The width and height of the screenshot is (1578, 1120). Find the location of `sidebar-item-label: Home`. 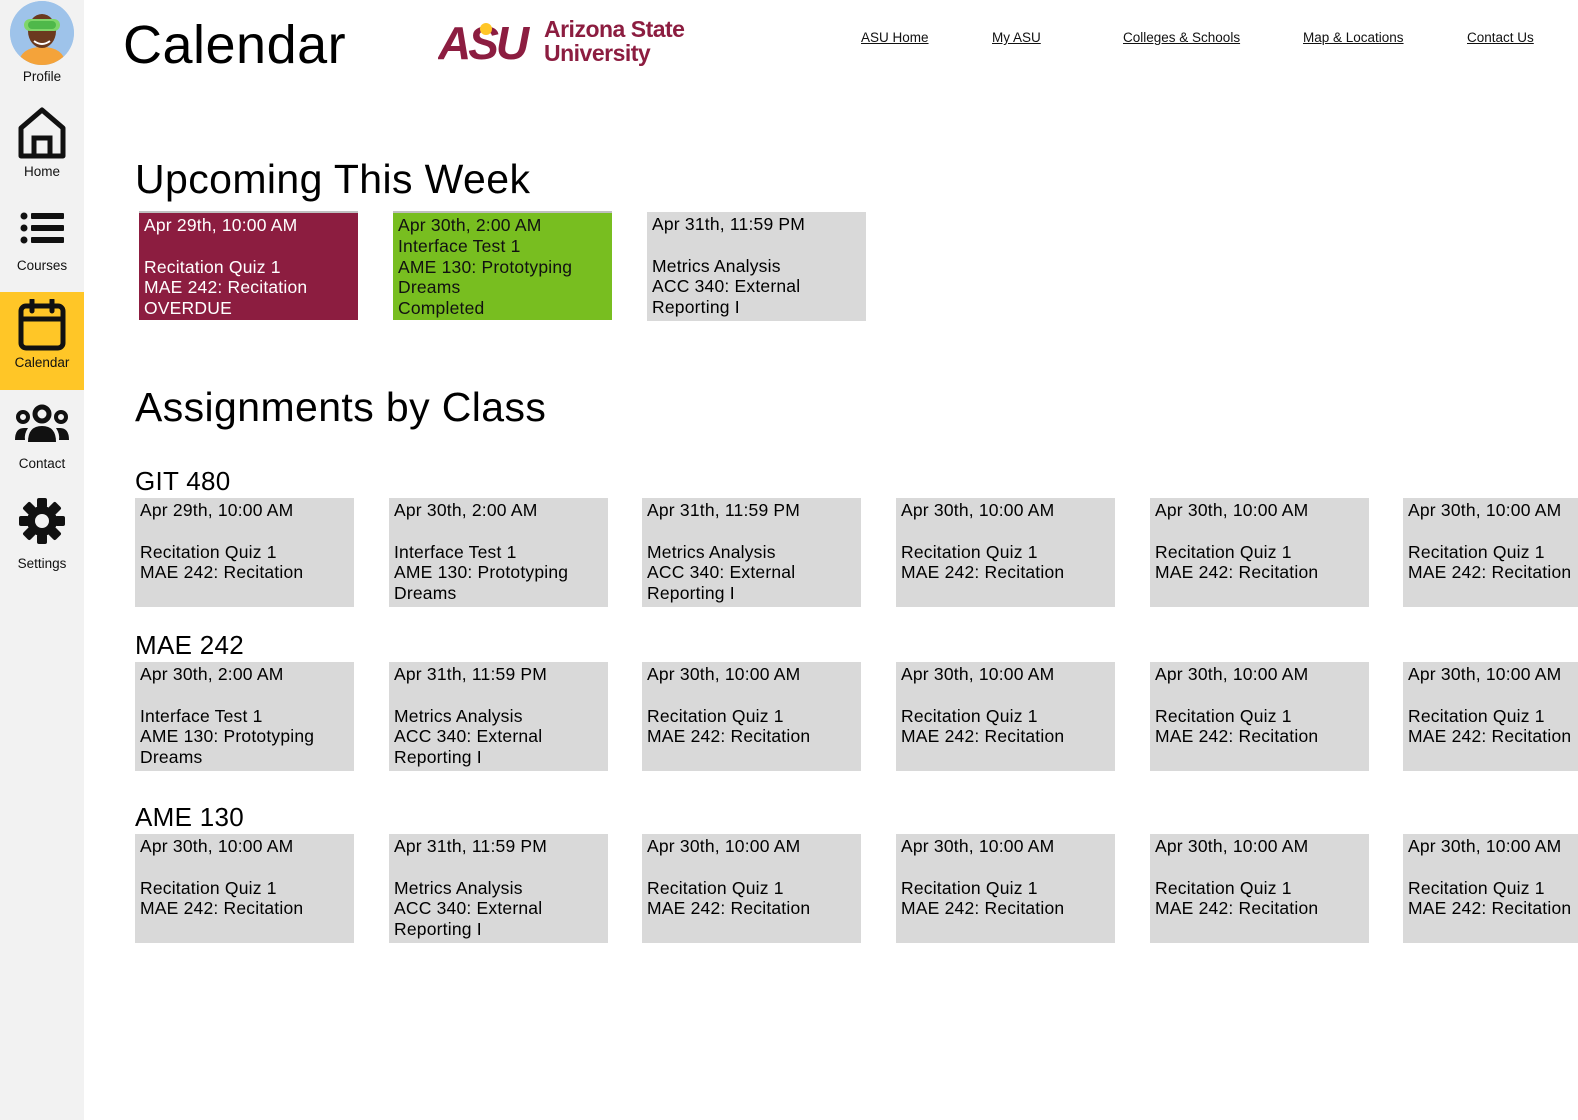

sidebar-item-label: Home is located at coordinates (41, 171).